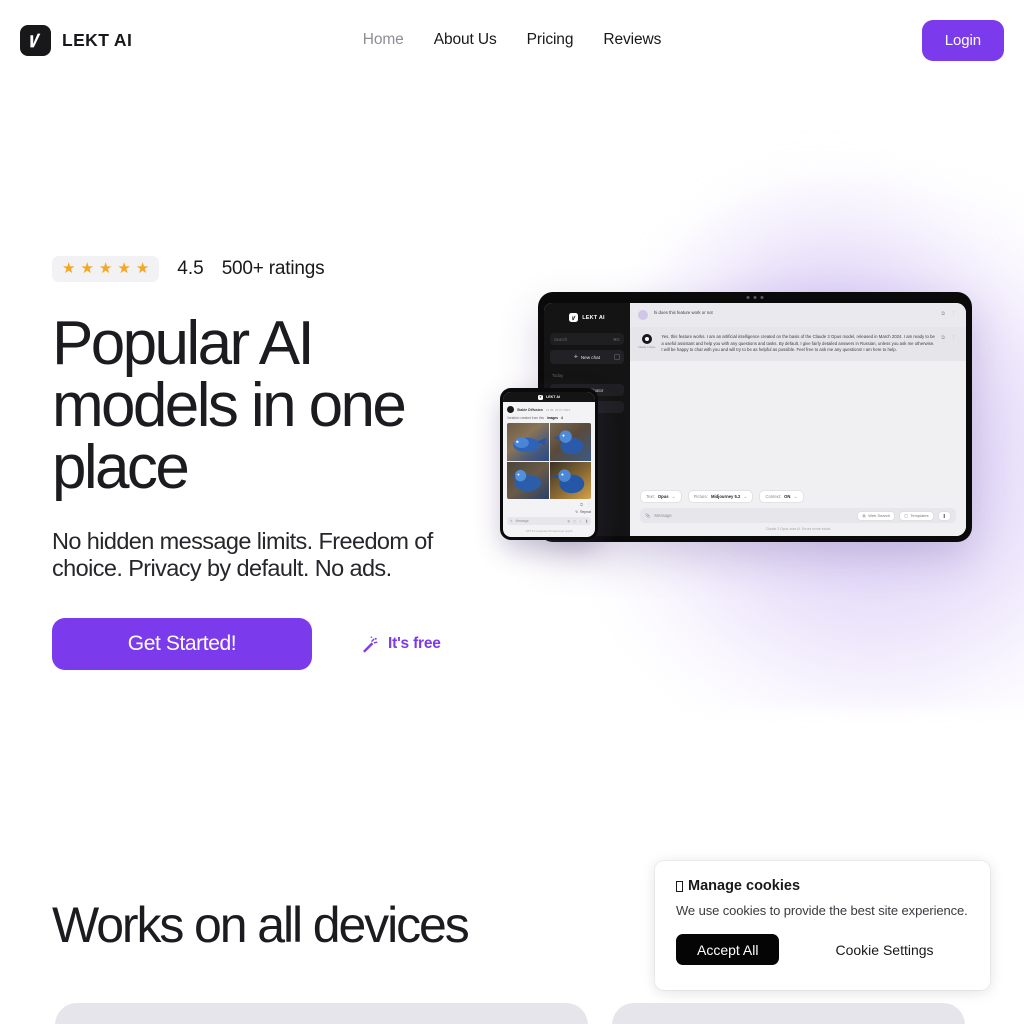  I want to click on nav-item-home: Home, so click(383, 40).